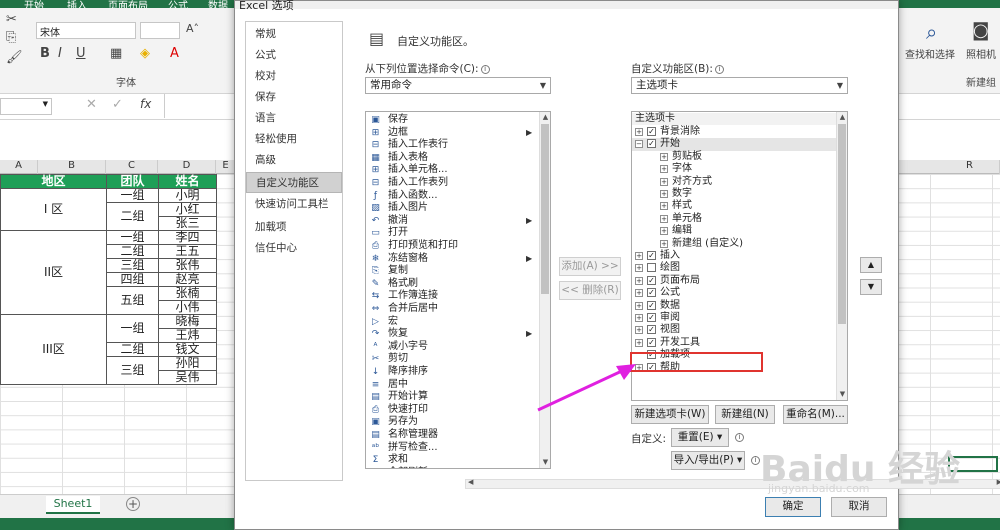  Describe the element at coordinates (132, 237) in the screenshot. I see `team-cell: 一组` at that location.